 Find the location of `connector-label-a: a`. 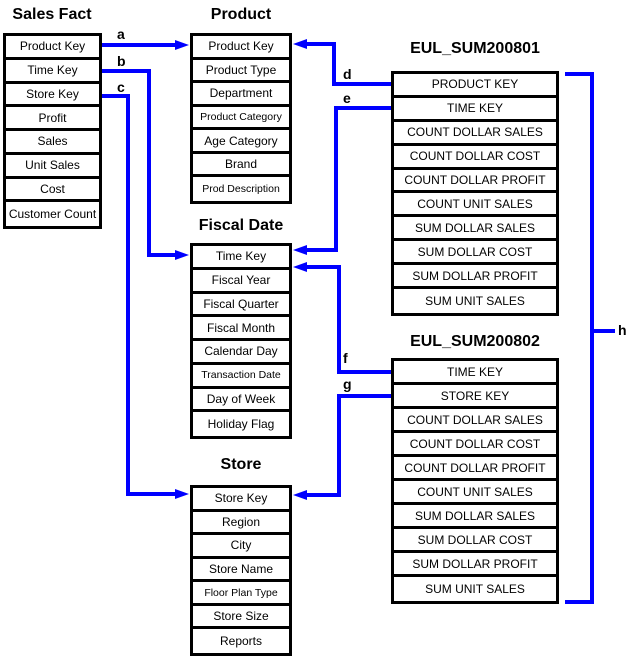

connector-label-a: a is located at coordinates (121, 34).